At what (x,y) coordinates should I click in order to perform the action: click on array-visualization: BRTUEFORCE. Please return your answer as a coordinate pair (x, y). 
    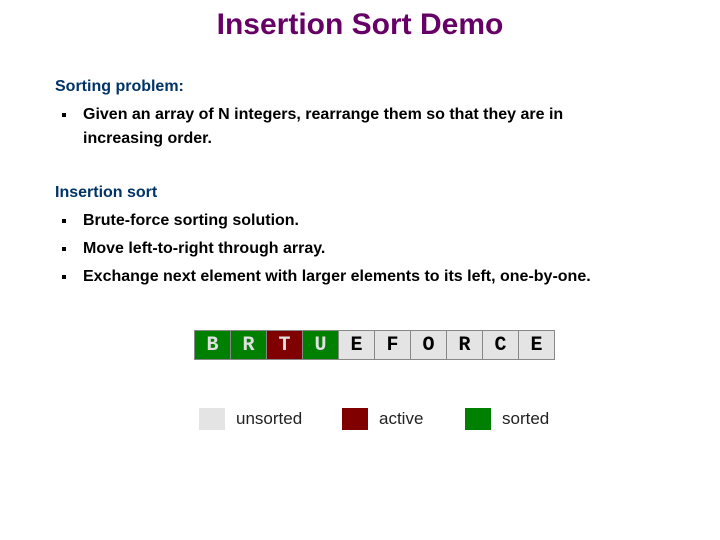
    Looking at the image, I should click on (374, 345).